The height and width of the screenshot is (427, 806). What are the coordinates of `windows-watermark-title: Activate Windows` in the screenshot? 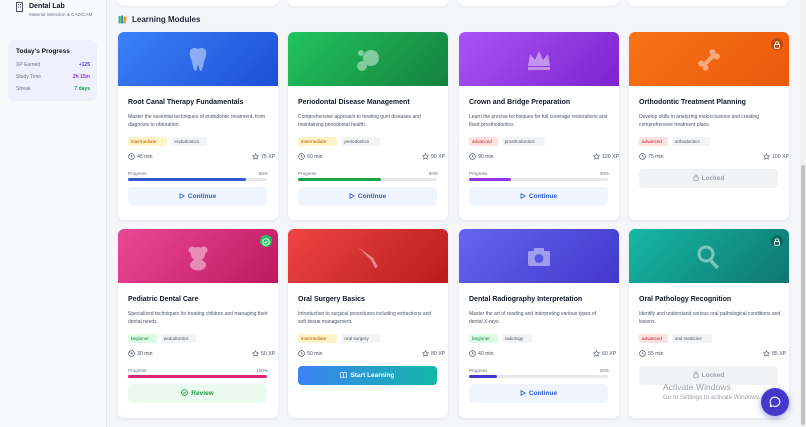 It's located at (697, 387).